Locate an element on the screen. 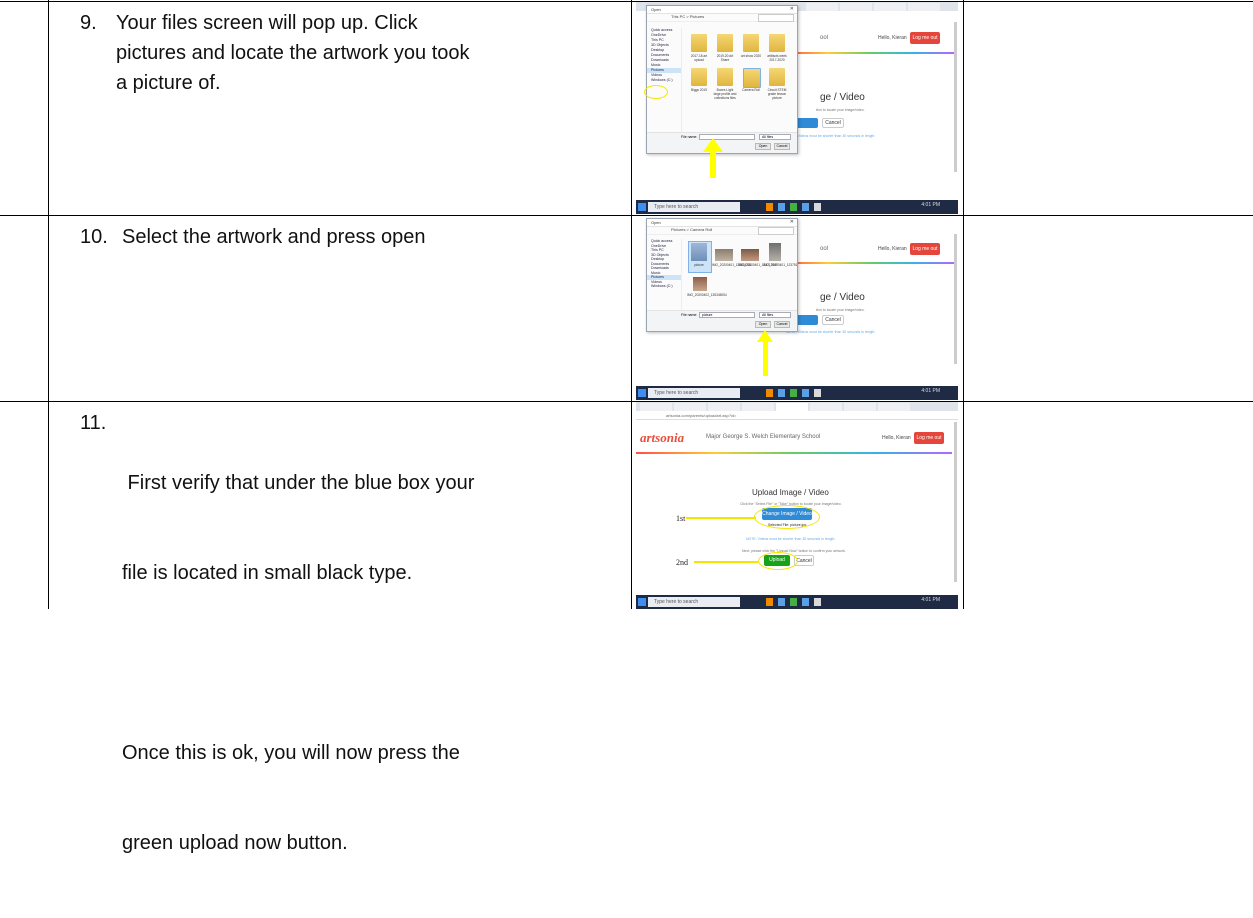 The height and width of the screenshot is (918, 1253). taskbar-clock: 4:01 PM is located at coordinates (930, 600).